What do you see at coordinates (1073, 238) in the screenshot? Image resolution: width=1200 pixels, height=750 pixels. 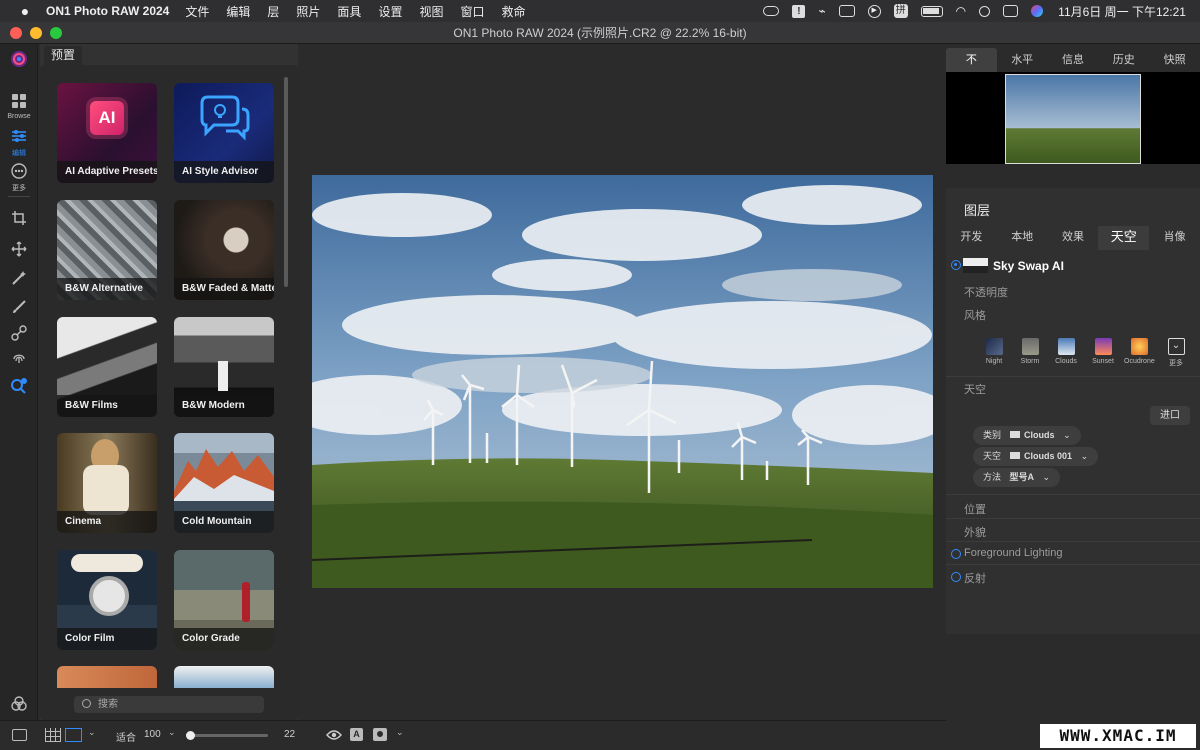 I see `tab-effects: 效果` at bounding box center [1073, 238].